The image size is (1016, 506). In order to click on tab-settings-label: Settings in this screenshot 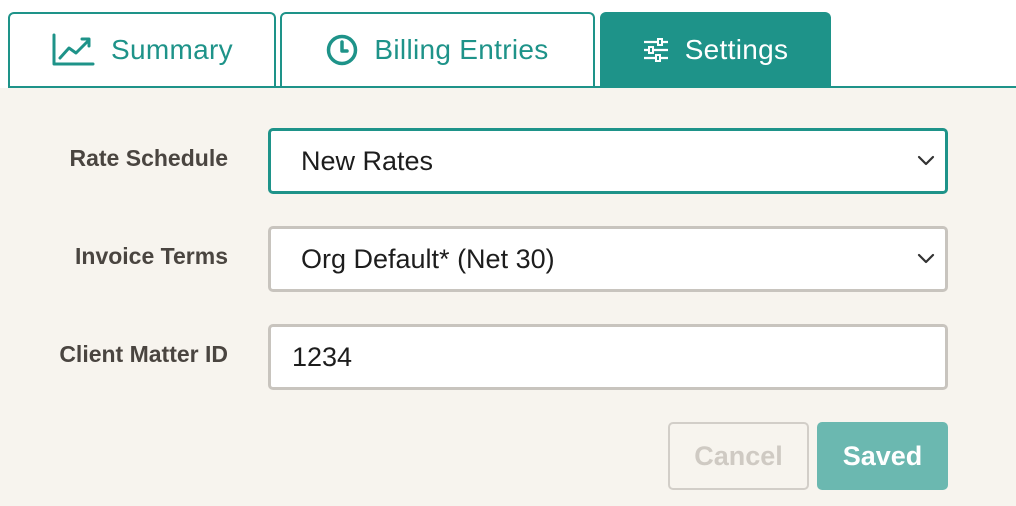, I will do `click(736, 49)`.